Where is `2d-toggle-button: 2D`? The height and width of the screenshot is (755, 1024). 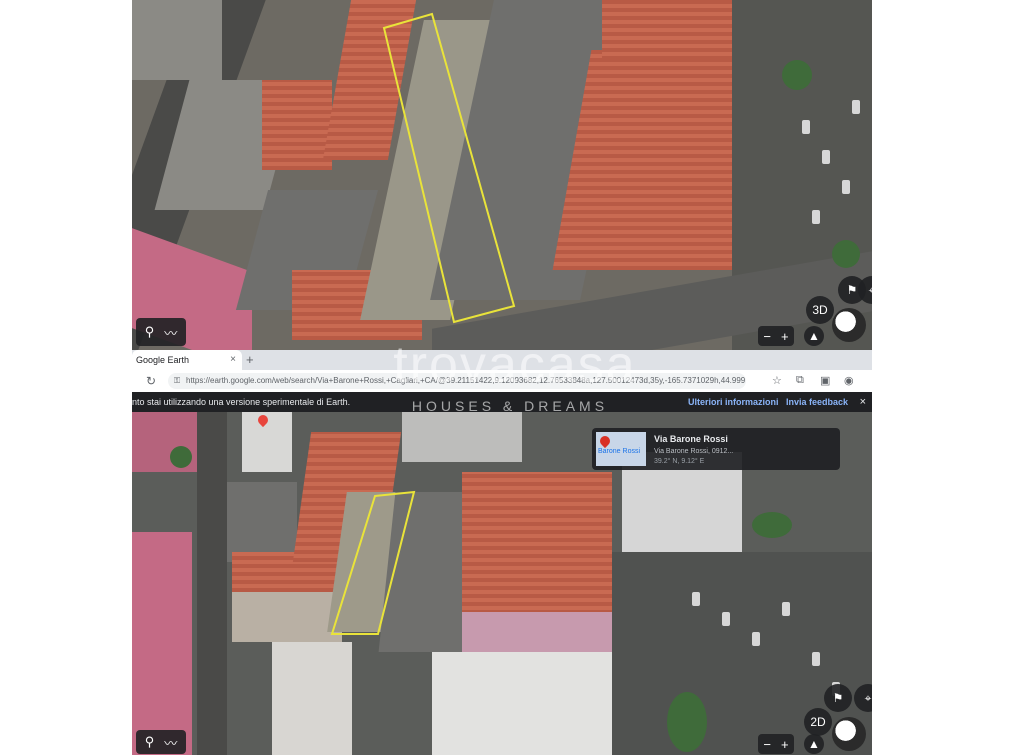
2d-toggle-button: 2D is located at coordinates (818, 722).